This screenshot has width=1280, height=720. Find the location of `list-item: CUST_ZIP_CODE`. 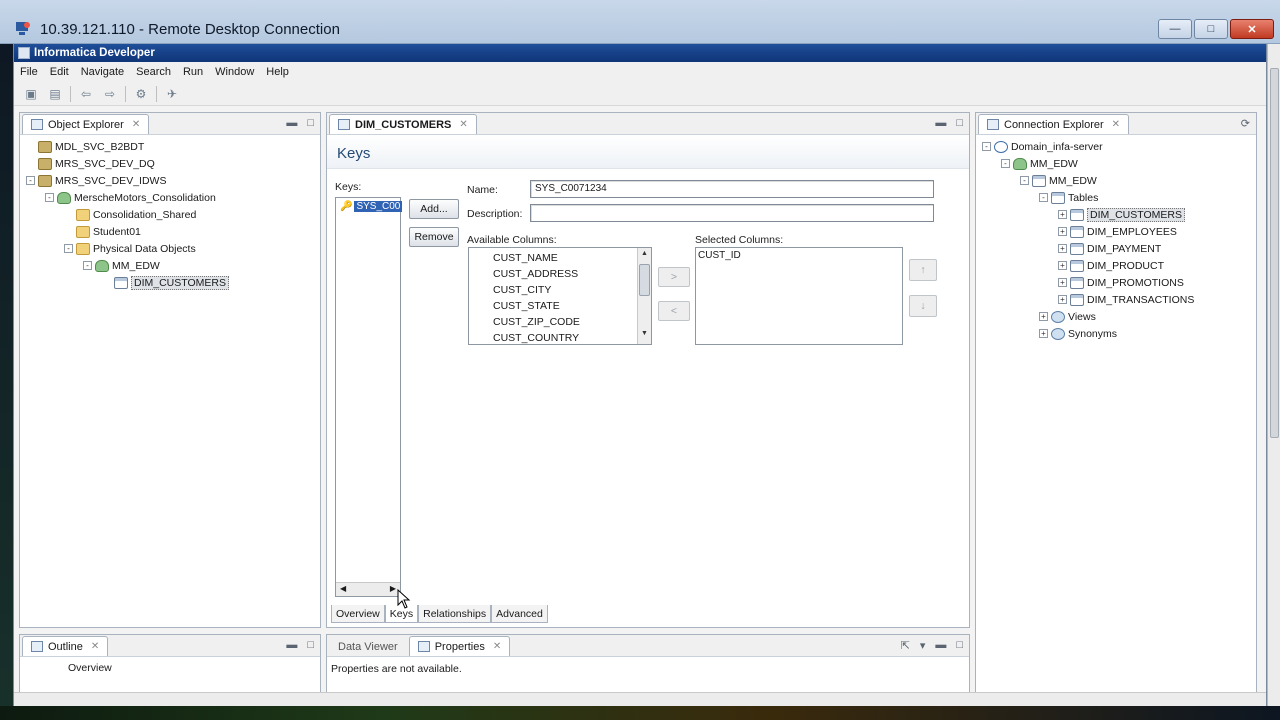

list-item: CUST_ZIP_CODE is located at coordinates (560, 322).